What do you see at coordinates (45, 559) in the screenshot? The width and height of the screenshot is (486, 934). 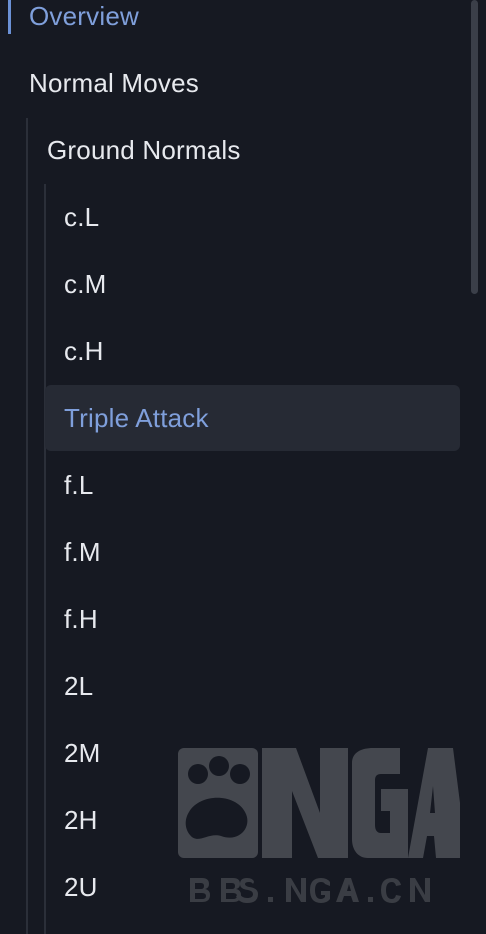 I see `ground-normals-tree-line` at bounding box center [45, 559].